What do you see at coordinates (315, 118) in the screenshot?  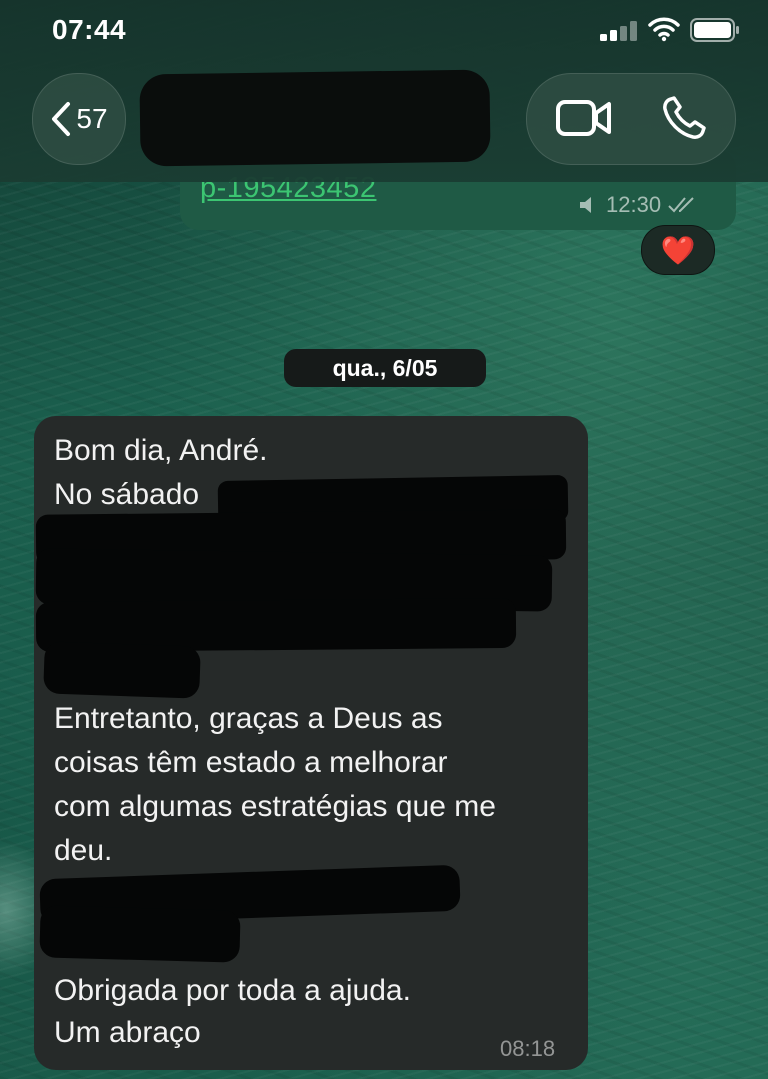 I see `contact-name-redacted` at bounding box center [315, 118].